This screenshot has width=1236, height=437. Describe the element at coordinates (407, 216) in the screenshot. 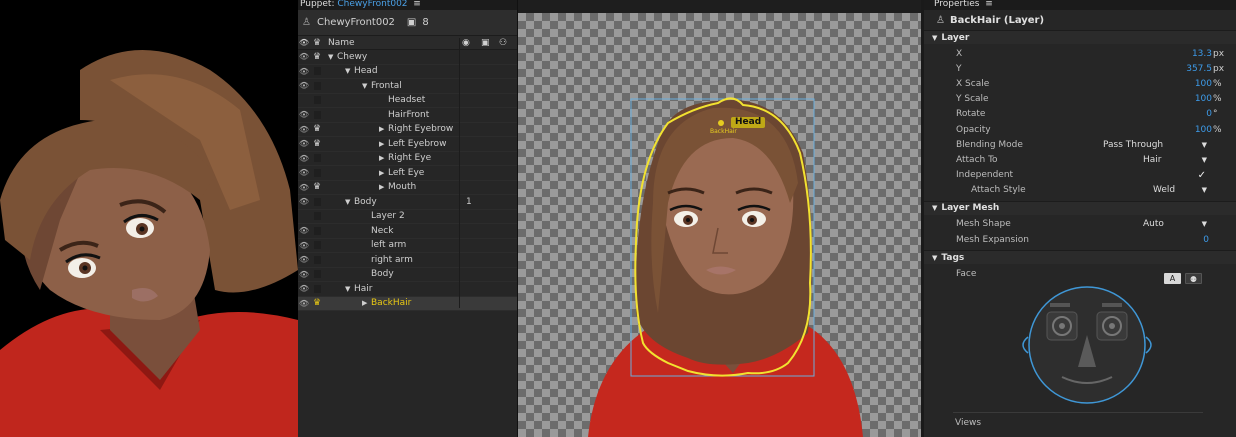

I see `layer-row: Layer 2` at that location.